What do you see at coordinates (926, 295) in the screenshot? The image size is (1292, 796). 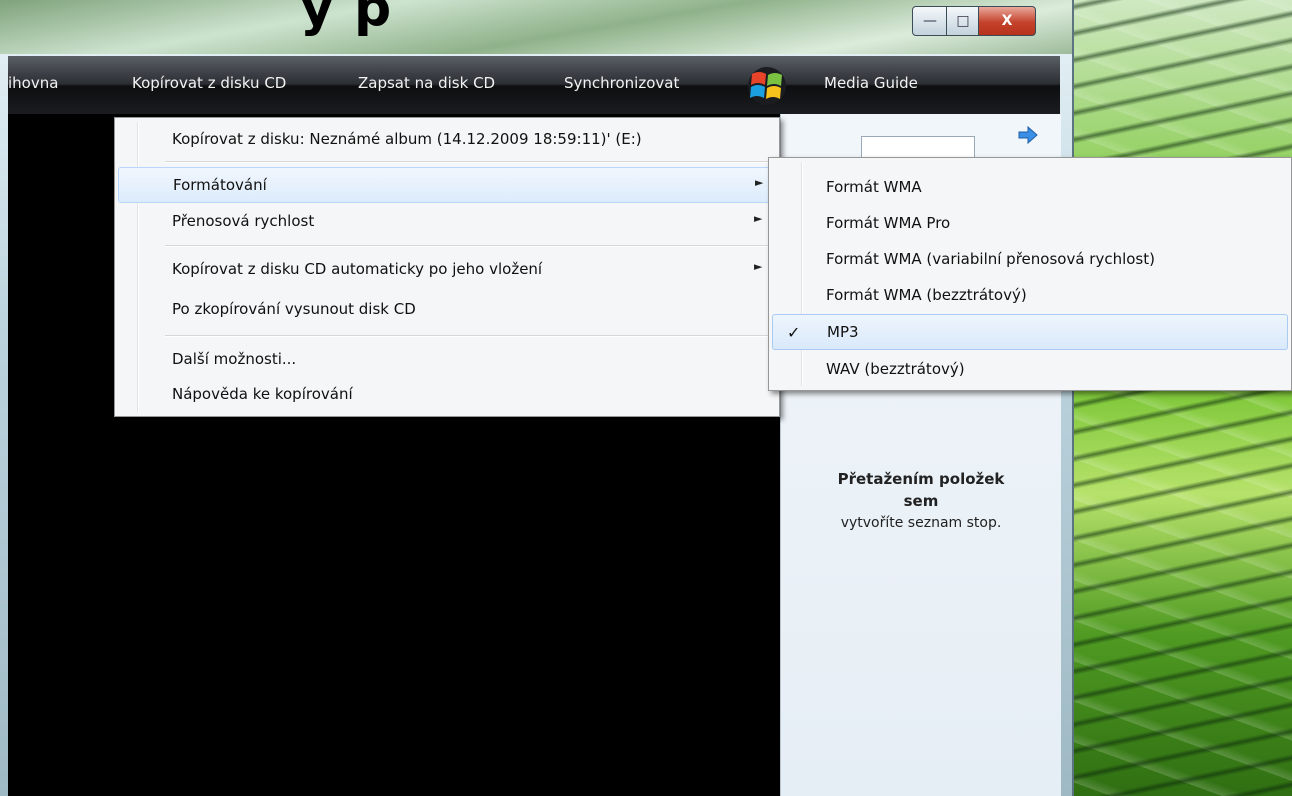 I see `submenu-item-label: Formát WMA (bezztrátový)` at bounding box center [926, 295].